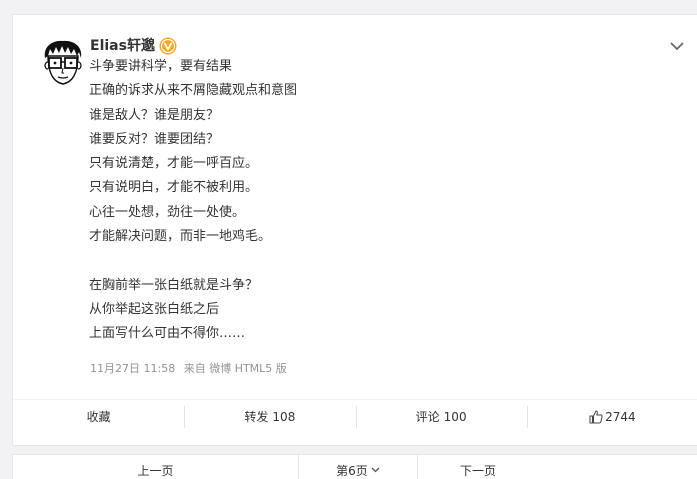 The image size is (697, 479). I want to click on post-source: 来自 微博 HTML5 版, so click(235, 368).